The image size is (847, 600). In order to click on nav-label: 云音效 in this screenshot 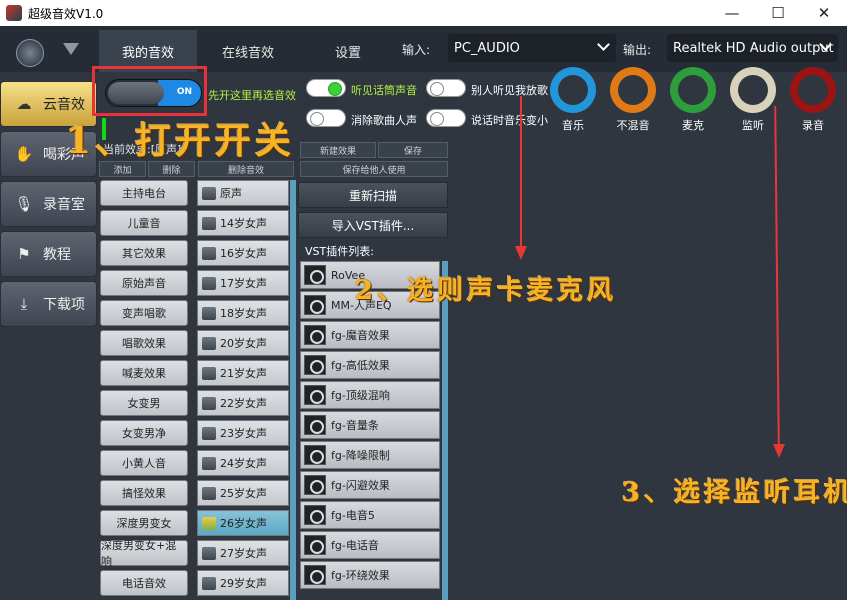, I will do `click(64, 105)`.